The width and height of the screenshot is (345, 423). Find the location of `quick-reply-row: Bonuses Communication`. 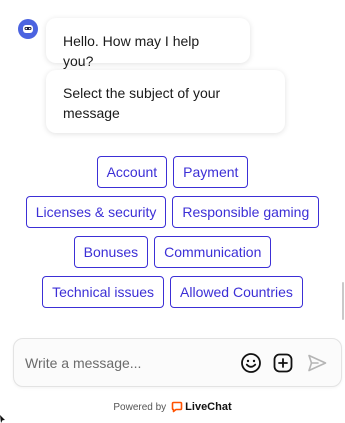

quick-reply-row: Bonuses Communication is located at coordinates (172, 252).